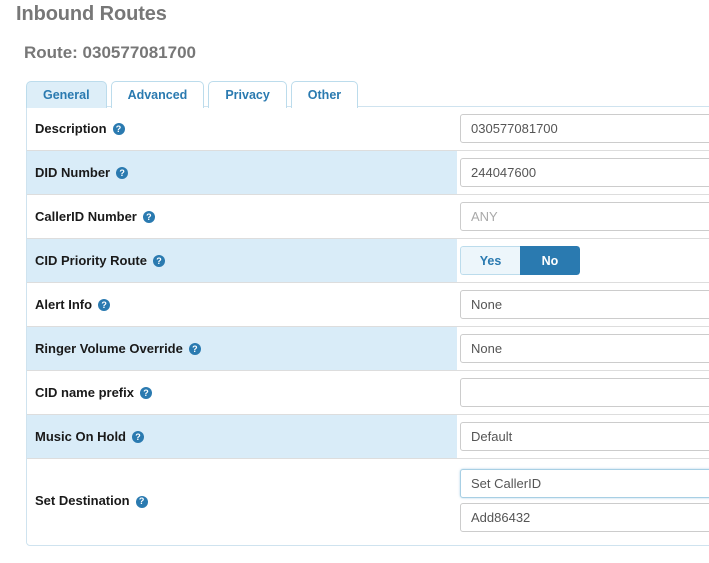 The image size is (709, 563). I want to click on form-row: DID Number? 244047600, so click(368, 173).